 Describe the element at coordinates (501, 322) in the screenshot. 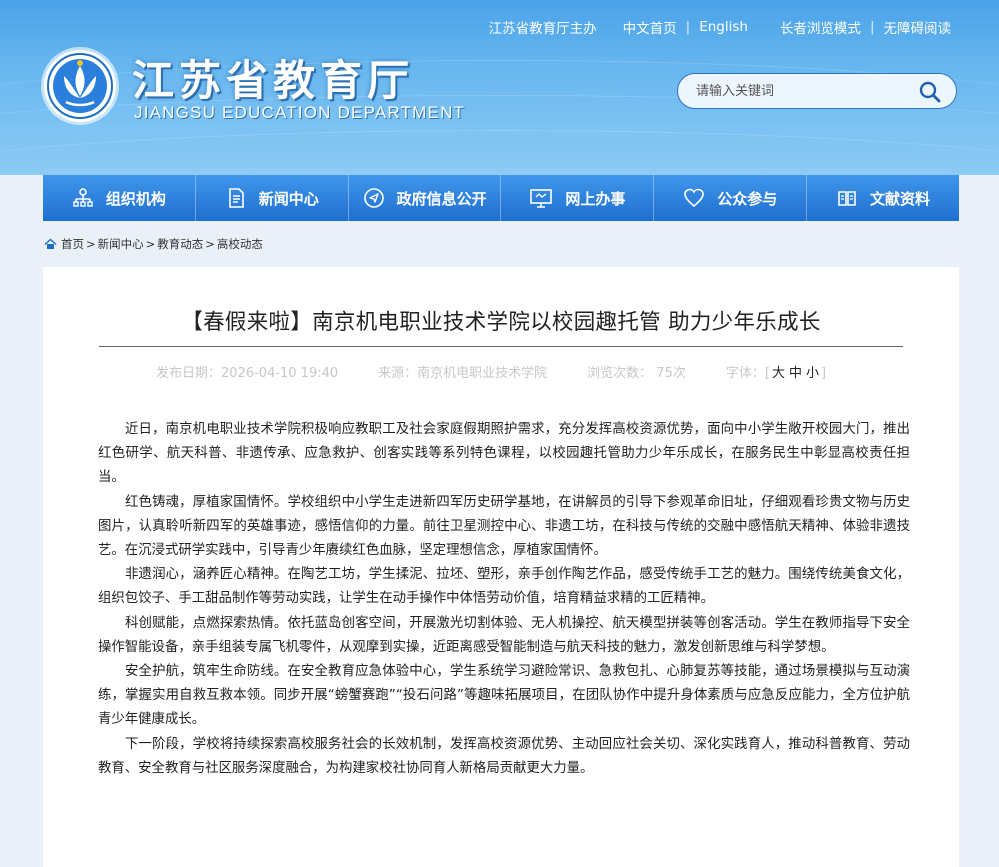

I see `article-title: 【春假来啦】南京机电职业技术学院以校园趣托管 助力少年乐成长` at that location.